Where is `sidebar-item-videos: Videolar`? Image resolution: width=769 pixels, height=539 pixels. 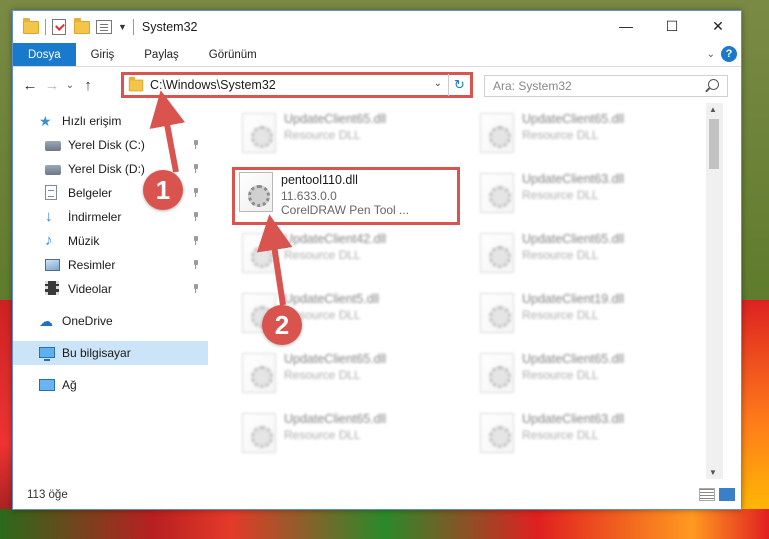
sidebar-item-videos: Videolar is located at coordinates (110, 289).